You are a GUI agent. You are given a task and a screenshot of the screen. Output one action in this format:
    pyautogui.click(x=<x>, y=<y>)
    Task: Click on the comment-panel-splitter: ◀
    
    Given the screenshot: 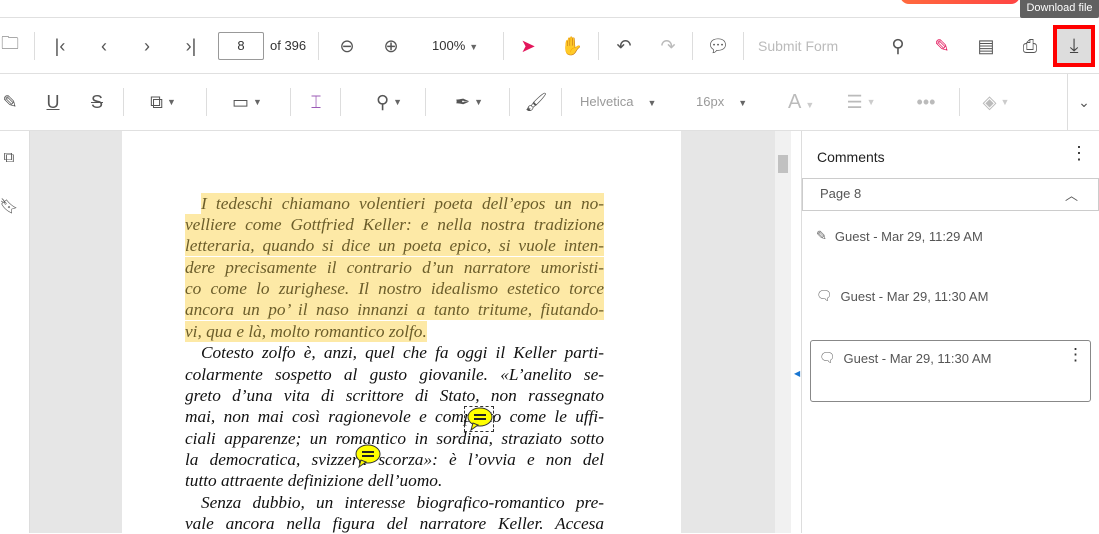 What is the action you would take?
    pyautogui.click(x=796, y=332)
    